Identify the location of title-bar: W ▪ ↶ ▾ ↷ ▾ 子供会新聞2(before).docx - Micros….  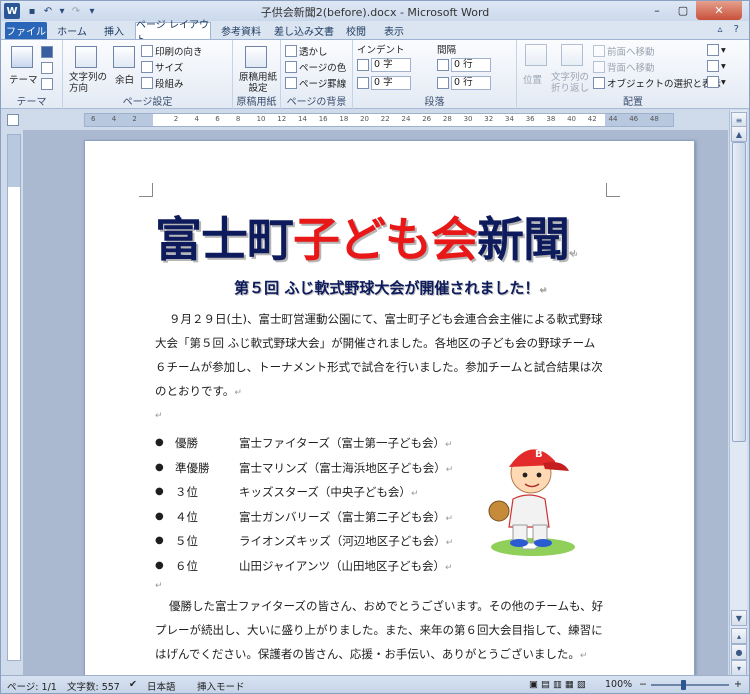
(375, 11).